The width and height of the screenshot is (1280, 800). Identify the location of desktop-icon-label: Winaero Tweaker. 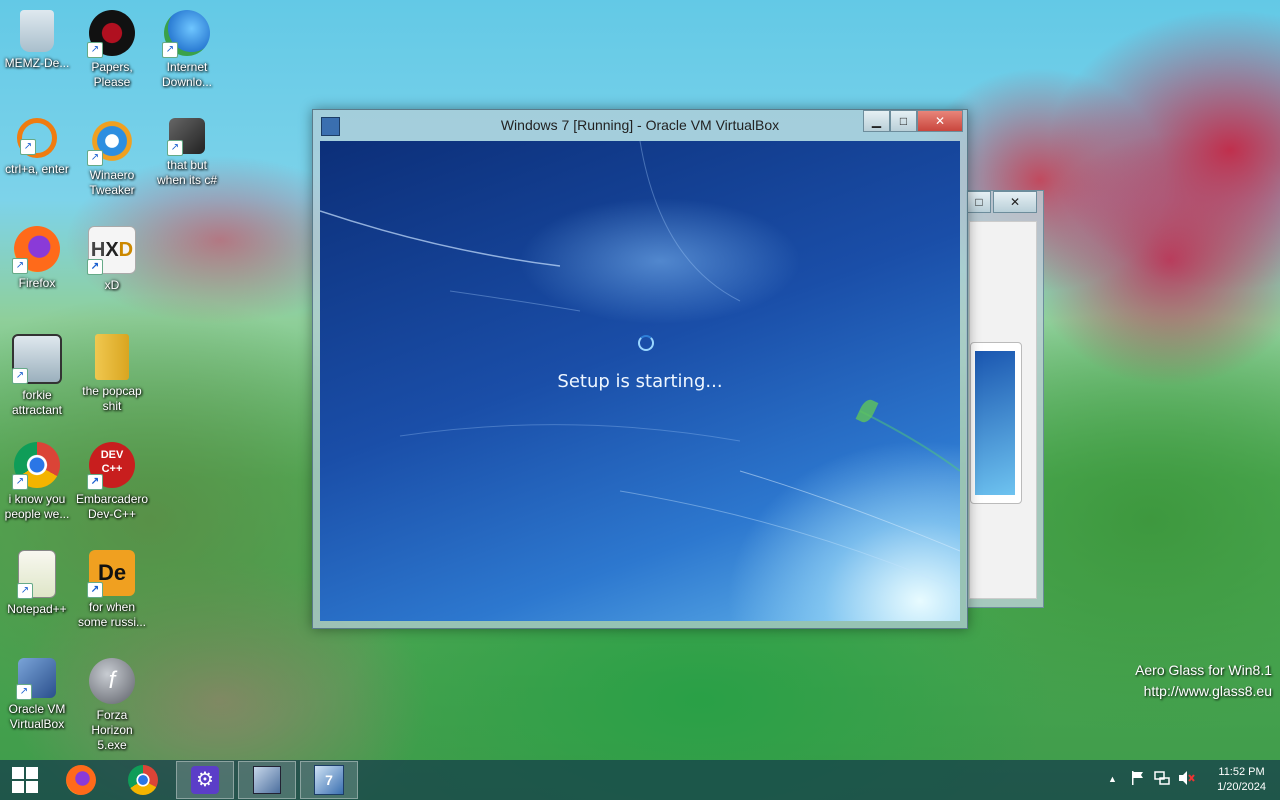
(112, 182).